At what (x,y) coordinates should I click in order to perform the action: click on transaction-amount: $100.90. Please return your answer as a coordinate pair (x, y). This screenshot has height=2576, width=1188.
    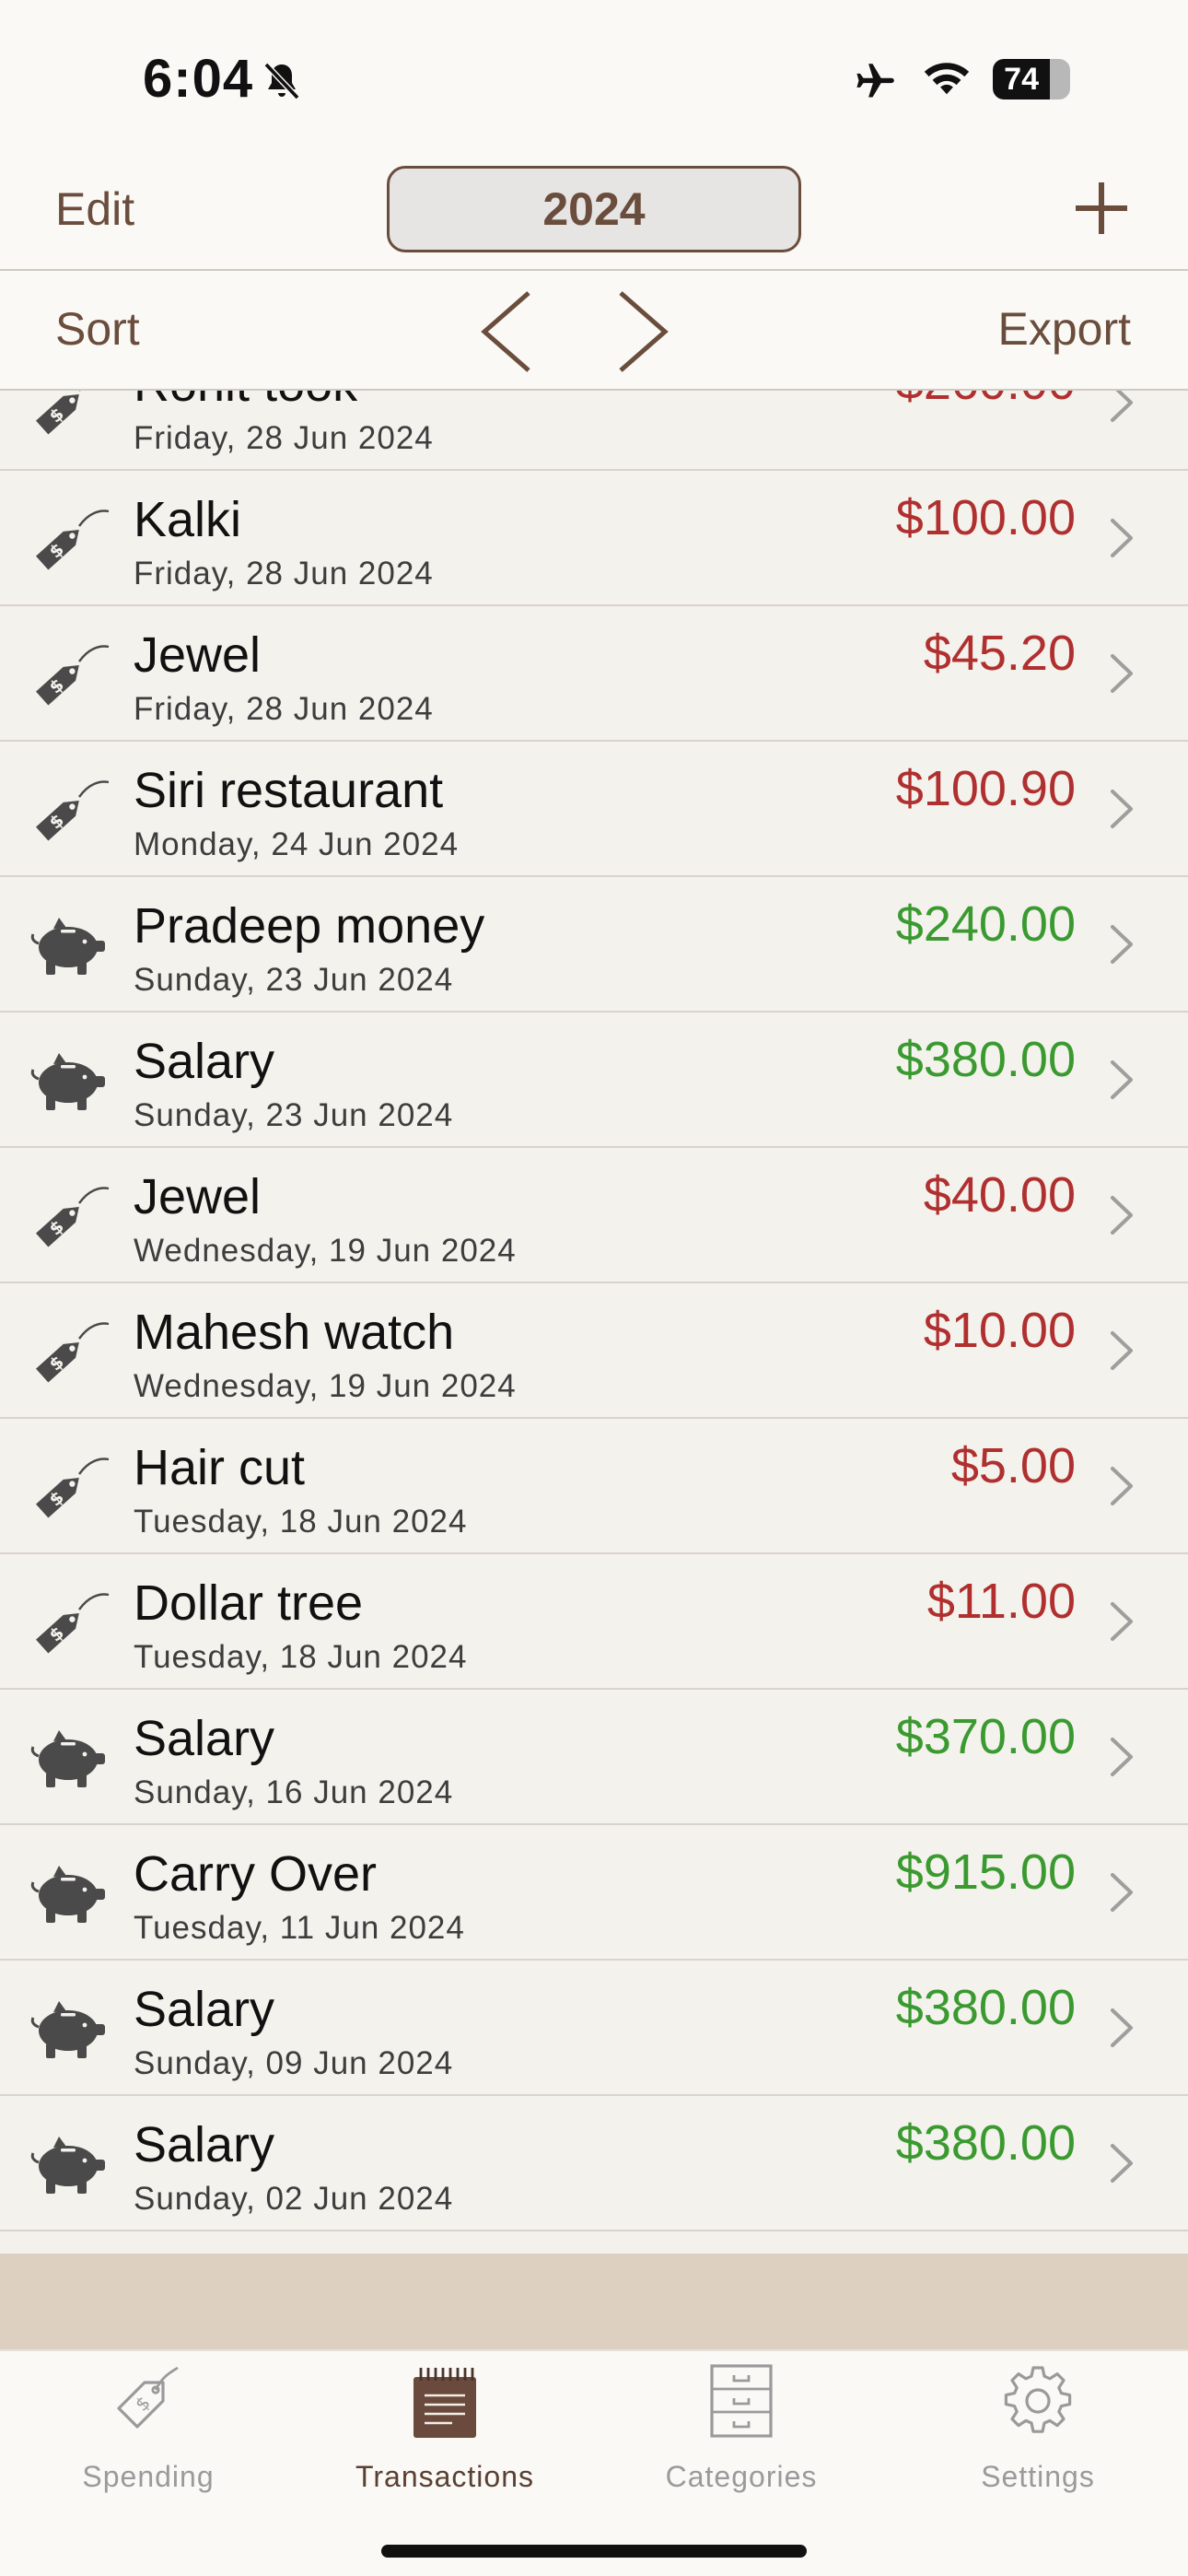
    Looking at the image, I should click on (985, 788).